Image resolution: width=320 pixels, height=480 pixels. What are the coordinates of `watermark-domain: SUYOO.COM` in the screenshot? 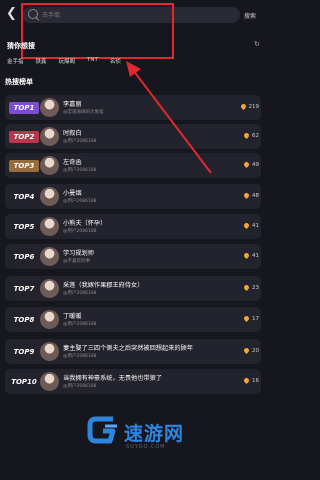 It's located at (146, 447).